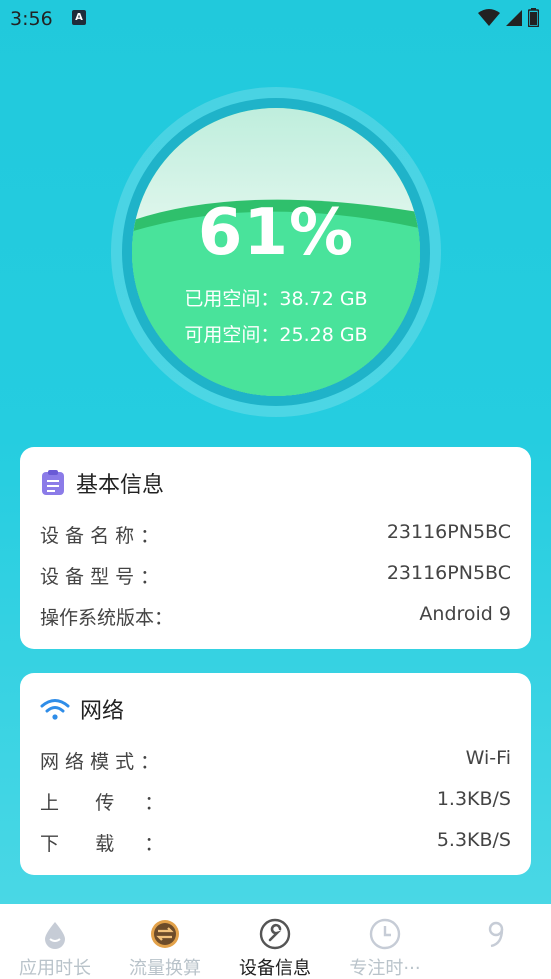 This screenshot has height=979, width=551. Describe the element at coordinates (275, 575) in the screenshot. I see `info-row-device-model: 设 备 型 号 ： 23116PN5BC` at that location.